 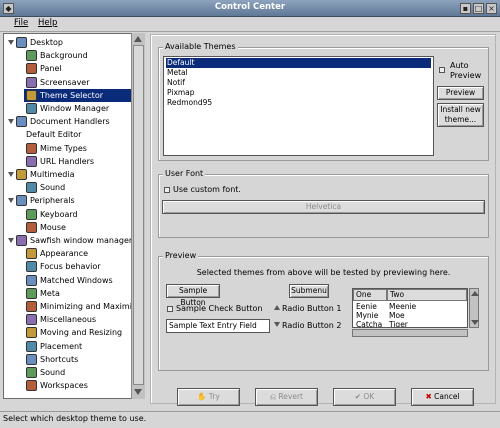 I want to click on tree-item: Sawfish window manager, so click(x=69, y=240).